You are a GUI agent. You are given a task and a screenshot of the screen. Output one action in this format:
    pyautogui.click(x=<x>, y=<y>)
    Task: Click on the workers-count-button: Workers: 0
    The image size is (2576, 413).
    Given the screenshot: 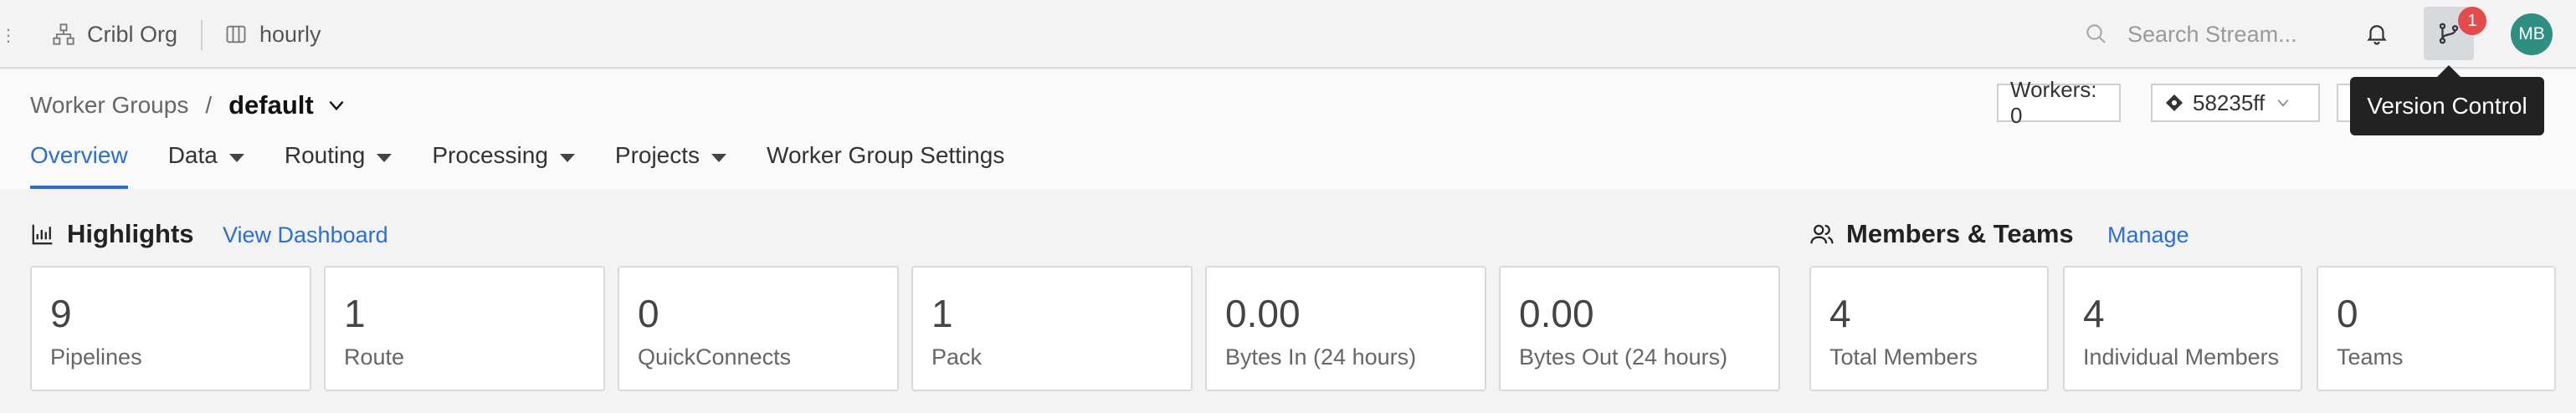 What is the action you would take?
    pyautogui.click(x=2059, y=102)
    